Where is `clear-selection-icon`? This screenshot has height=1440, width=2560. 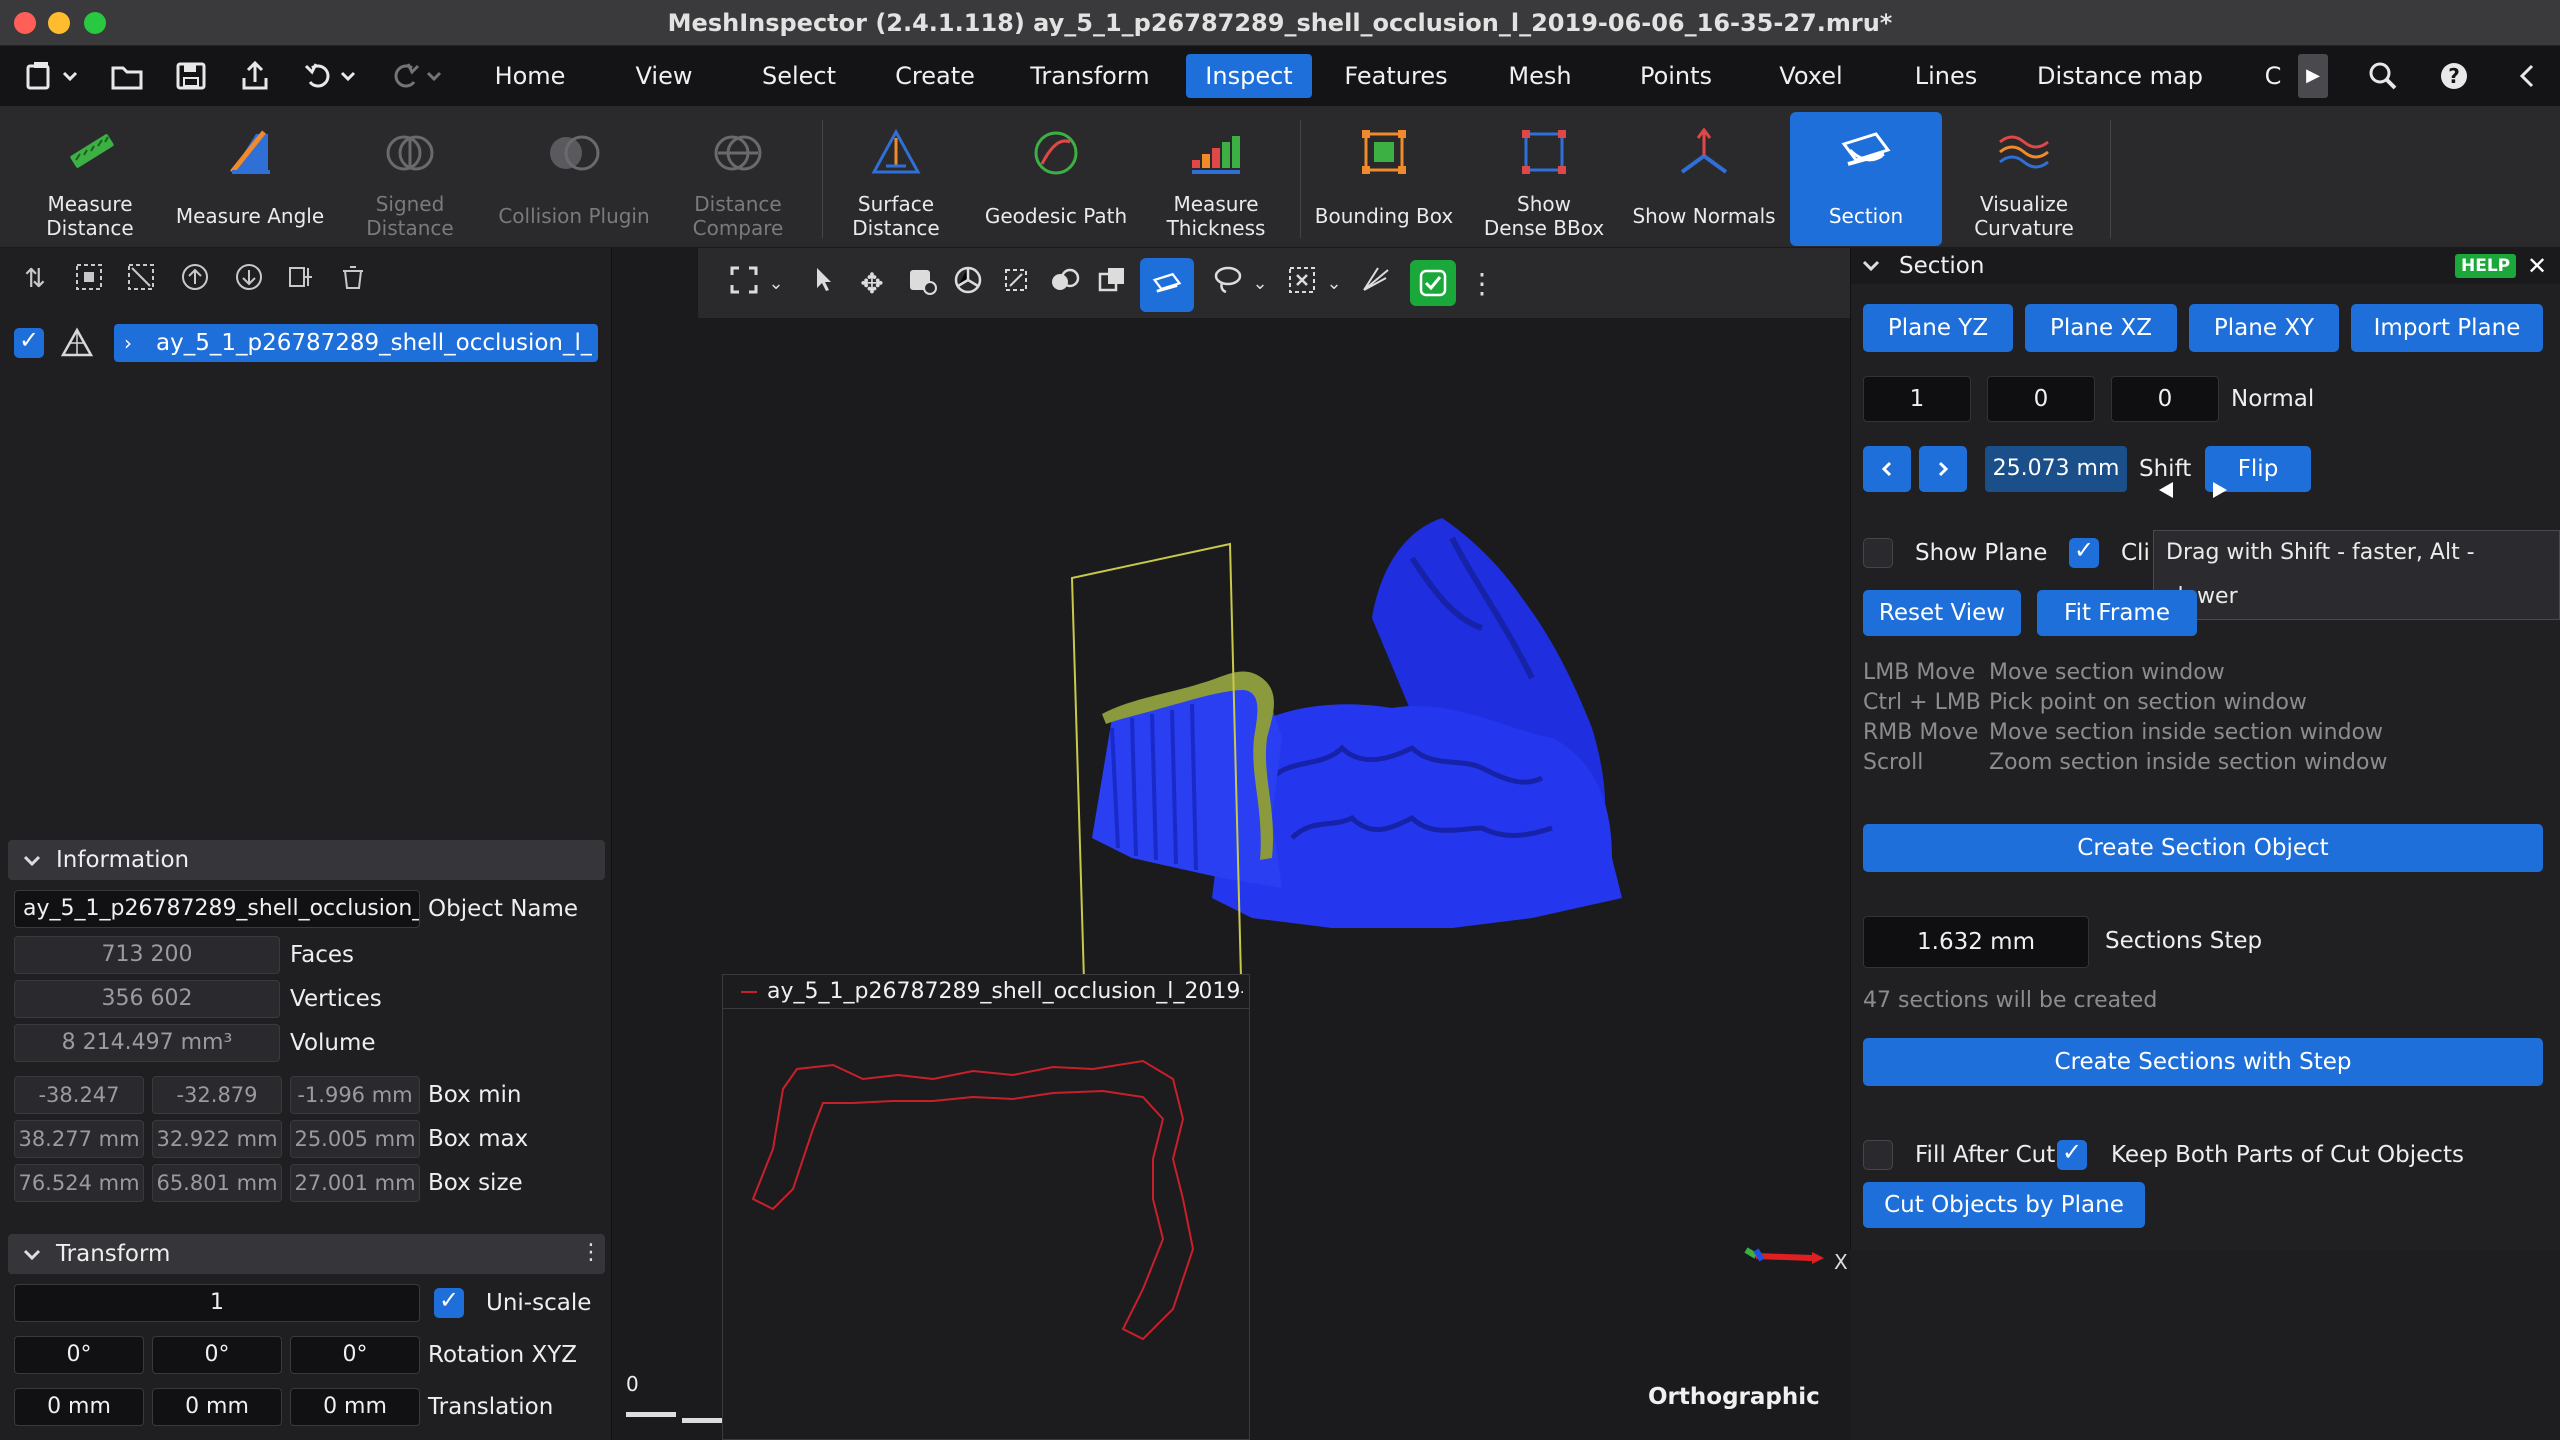
clear-selection-icon is located at coordinates (1302, 284).